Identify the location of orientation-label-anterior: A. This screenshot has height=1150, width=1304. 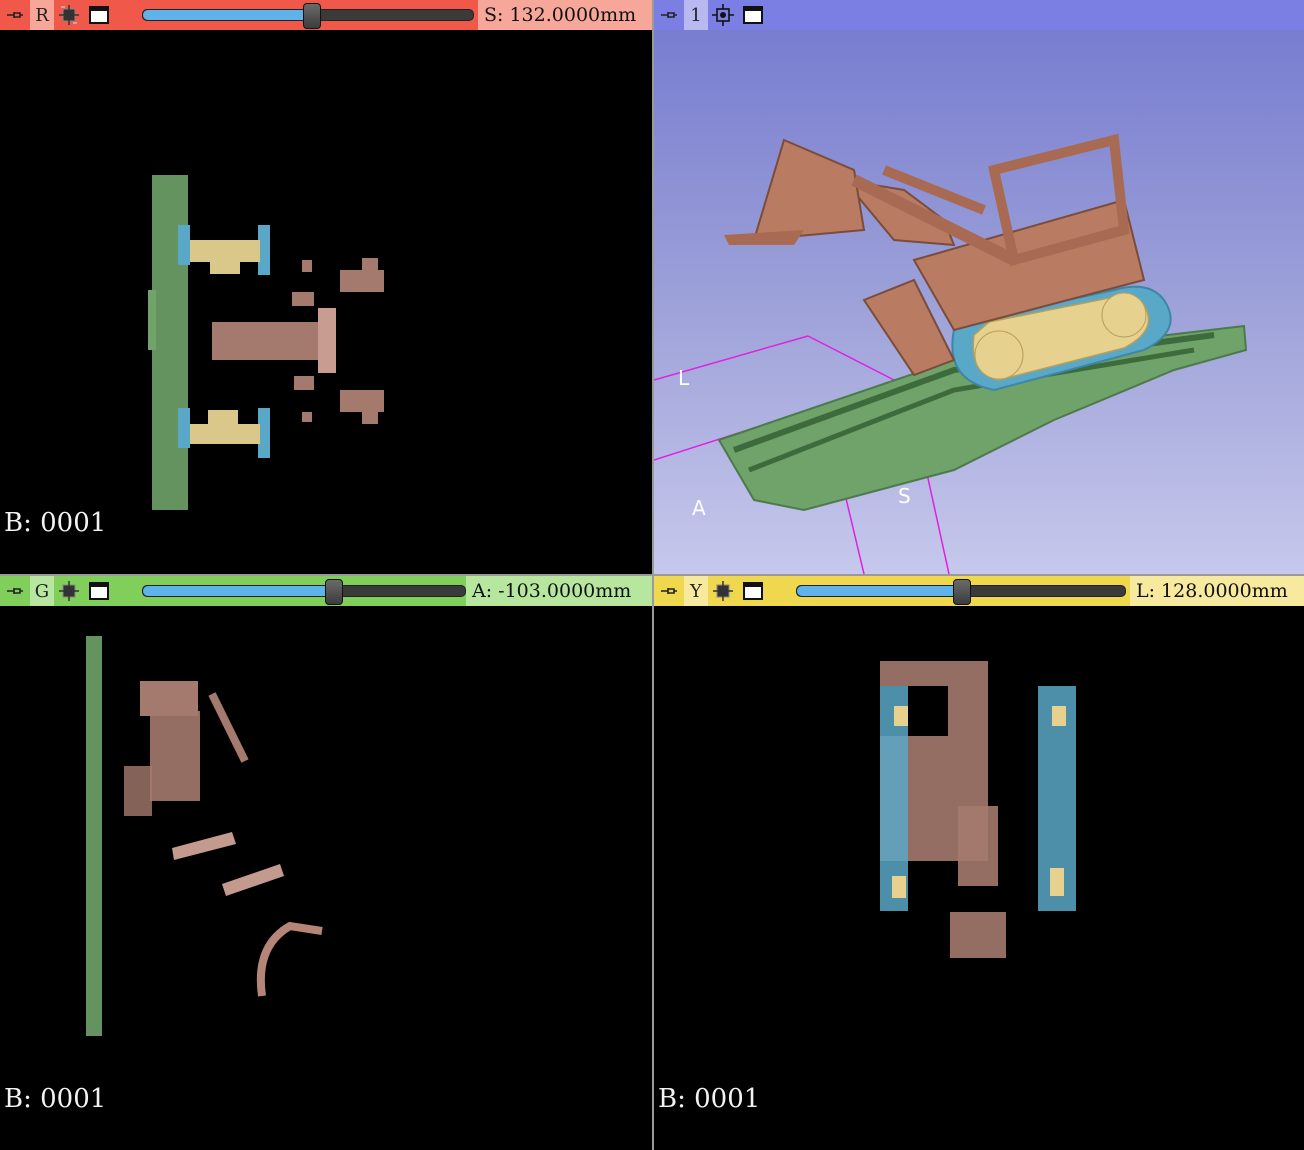
(699, 508).